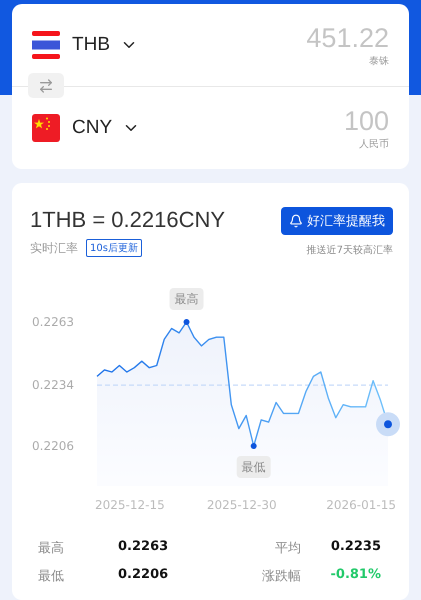 The image size is (421, 600). I want to click on amount-field: 451.22, so click(329, 38).